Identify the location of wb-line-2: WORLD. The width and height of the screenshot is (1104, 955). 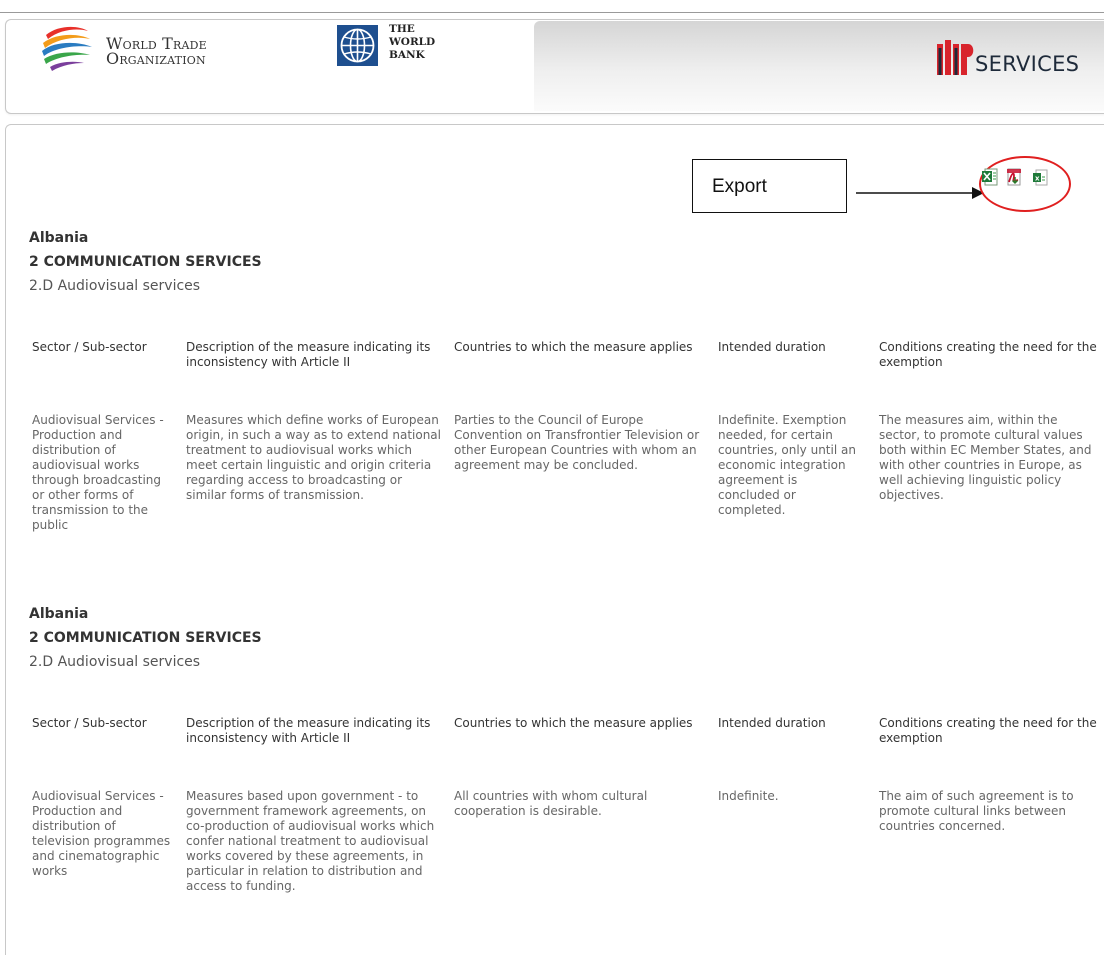
(412, 42).